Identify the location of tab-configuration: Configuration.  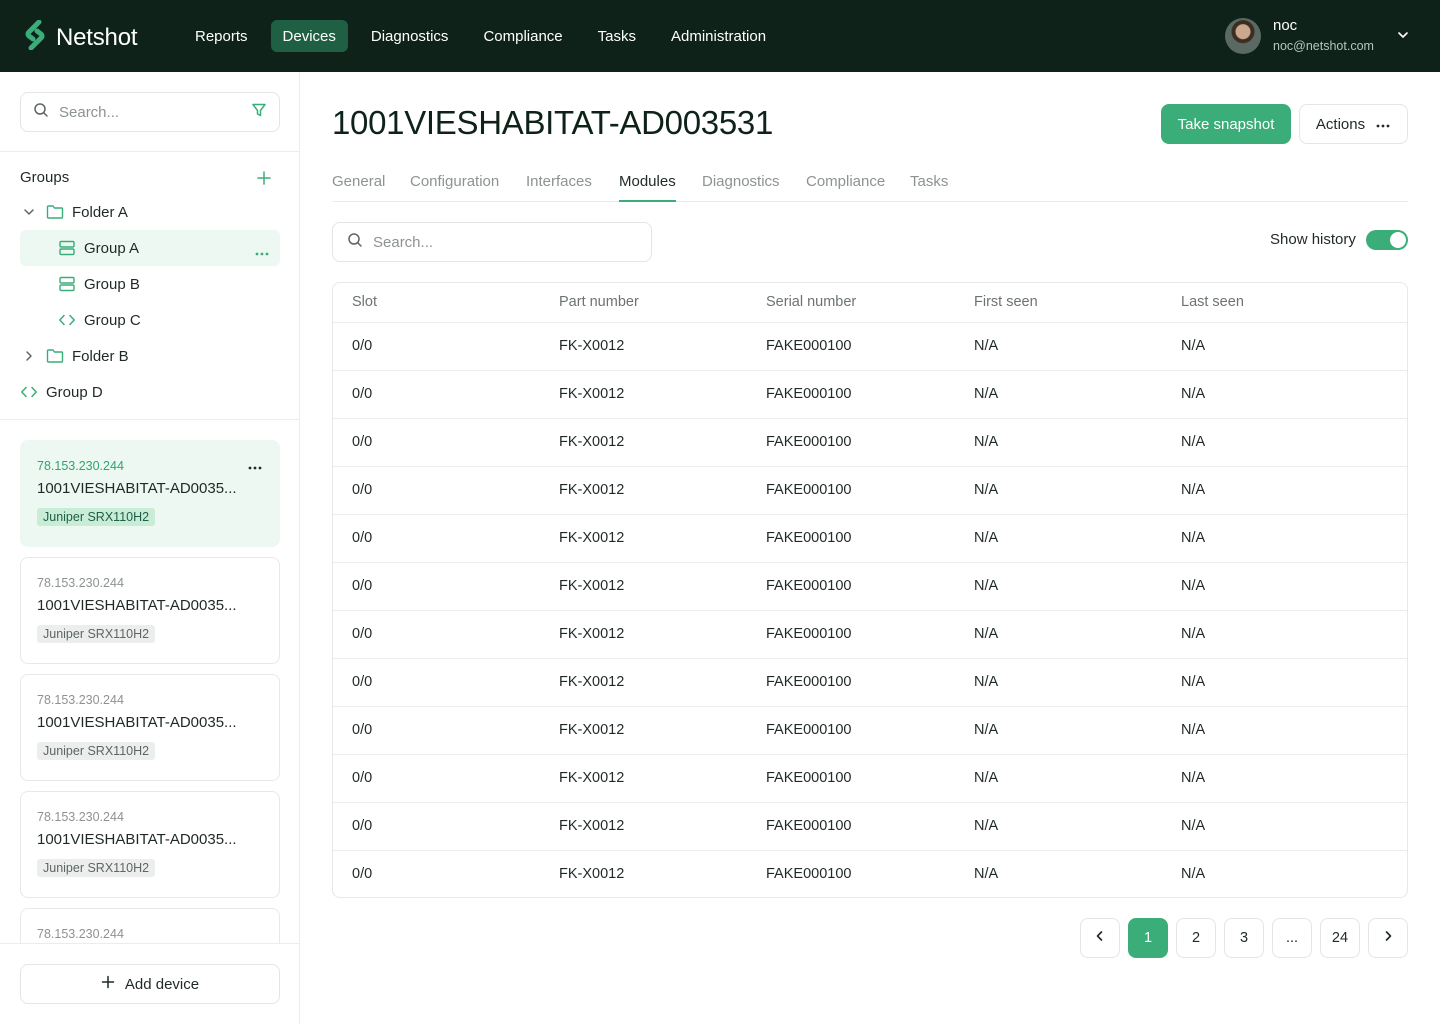
(454, 187).